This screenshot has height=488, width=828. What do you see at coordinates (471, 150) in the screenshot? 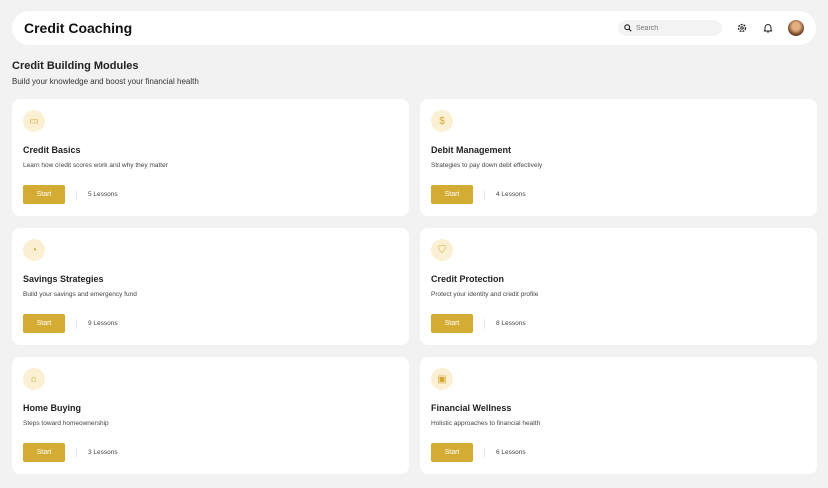
I see `module-title: Debit Management` at bounding box center [471, 150].